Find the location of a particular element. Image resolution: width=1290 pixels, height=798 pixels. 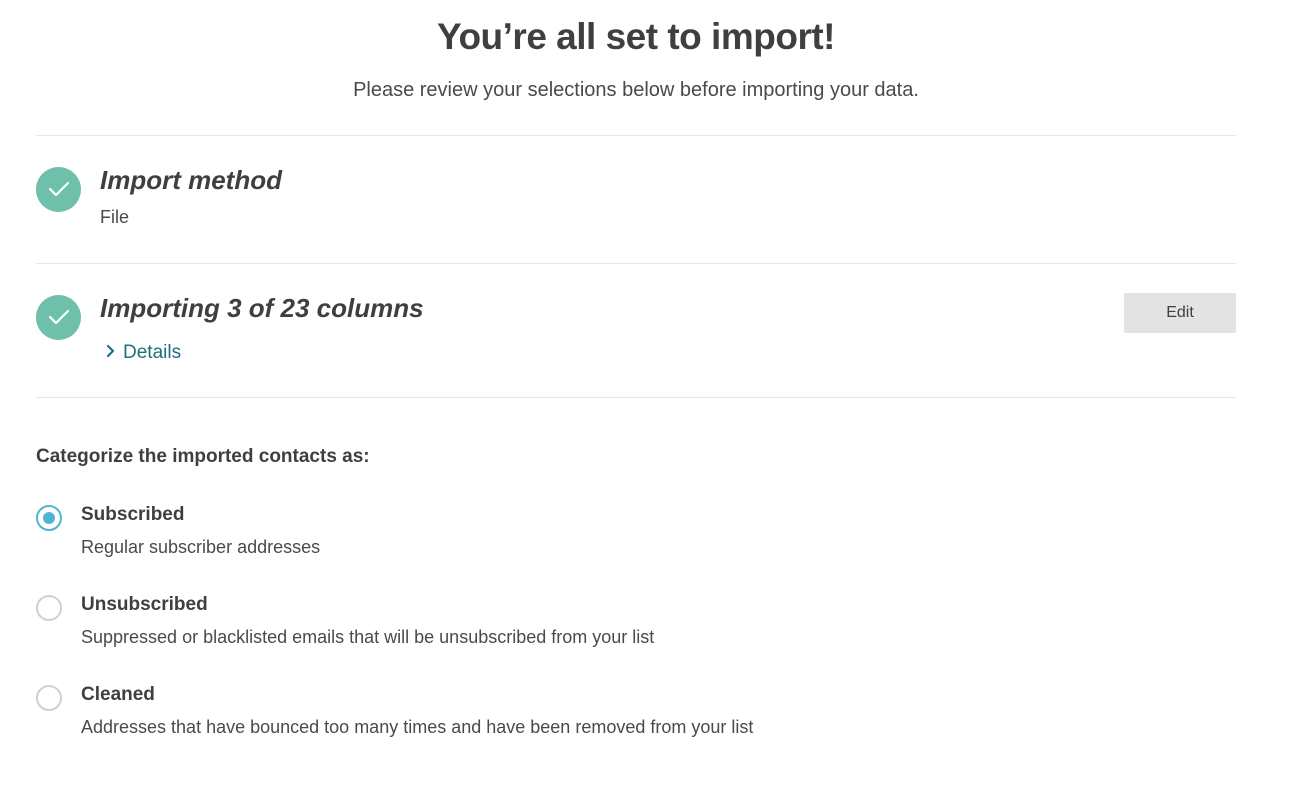

step-value: File is located at coordinates (115, 217).